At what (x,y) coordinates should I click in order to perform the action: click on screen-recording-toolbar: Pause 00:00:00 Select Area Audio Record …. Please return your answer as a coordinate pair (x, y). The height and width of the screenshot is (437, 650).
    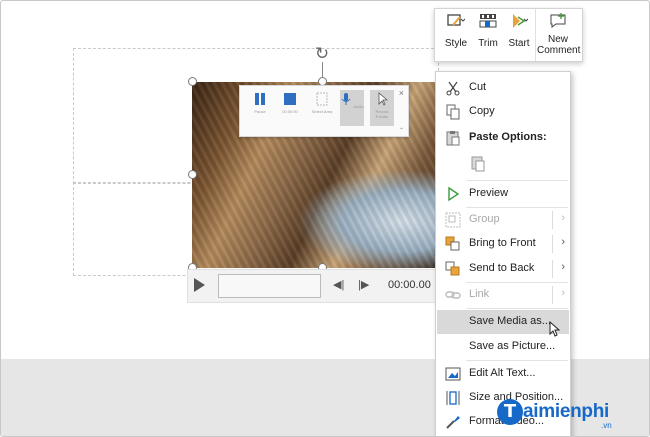
    Looking at the image, I should click on (324, 111).